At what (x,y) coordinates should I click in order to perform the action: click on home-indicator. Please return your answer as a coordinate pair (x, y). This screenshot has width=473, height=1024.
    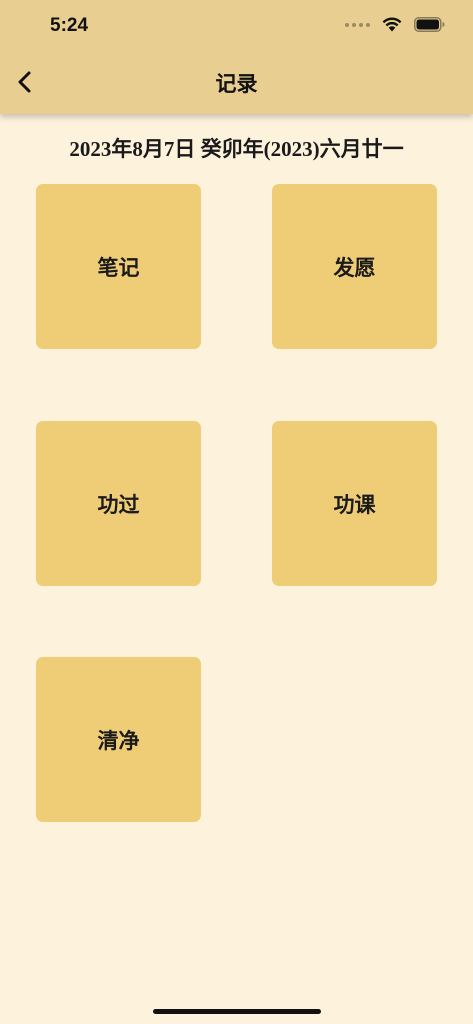
    Looking at the image, I should click on (237, 1011).